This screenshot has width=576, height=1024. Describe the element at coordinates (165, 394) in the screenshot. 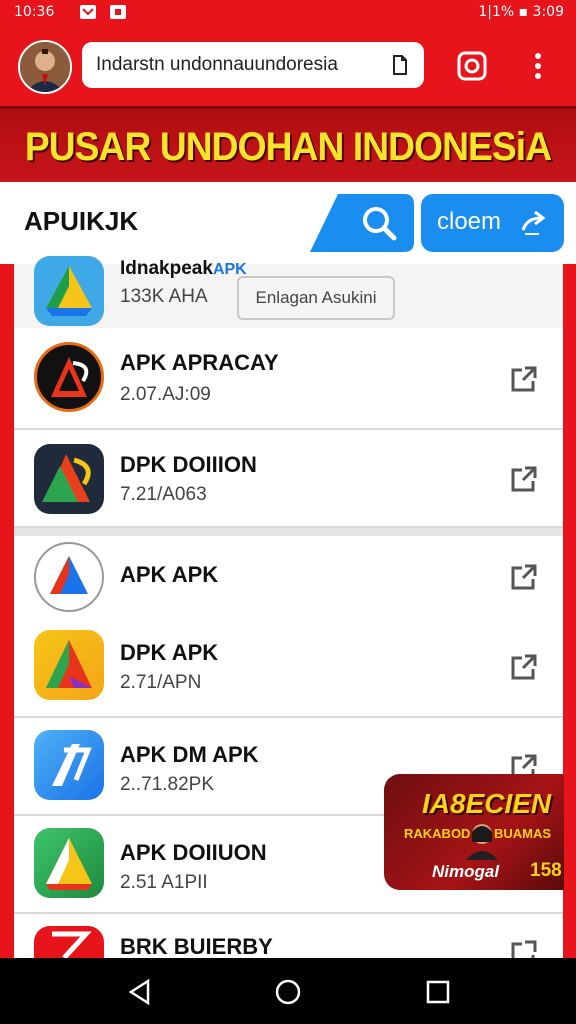

I see `app-version: 2.07.AJ:09` at that location.